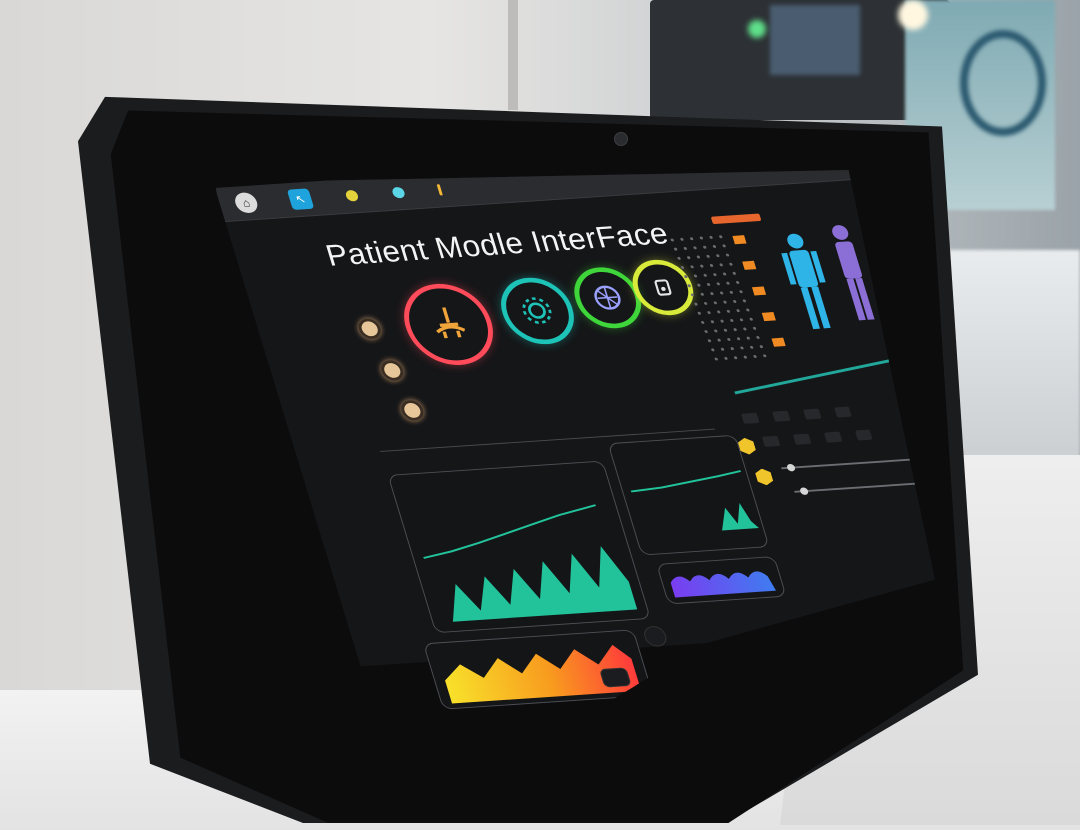 The height and width of the screenshot is (830, 1080). Describe the element at coordinates (246, 202) in the screenshot. I see `home-icon: ⌂` at that location.